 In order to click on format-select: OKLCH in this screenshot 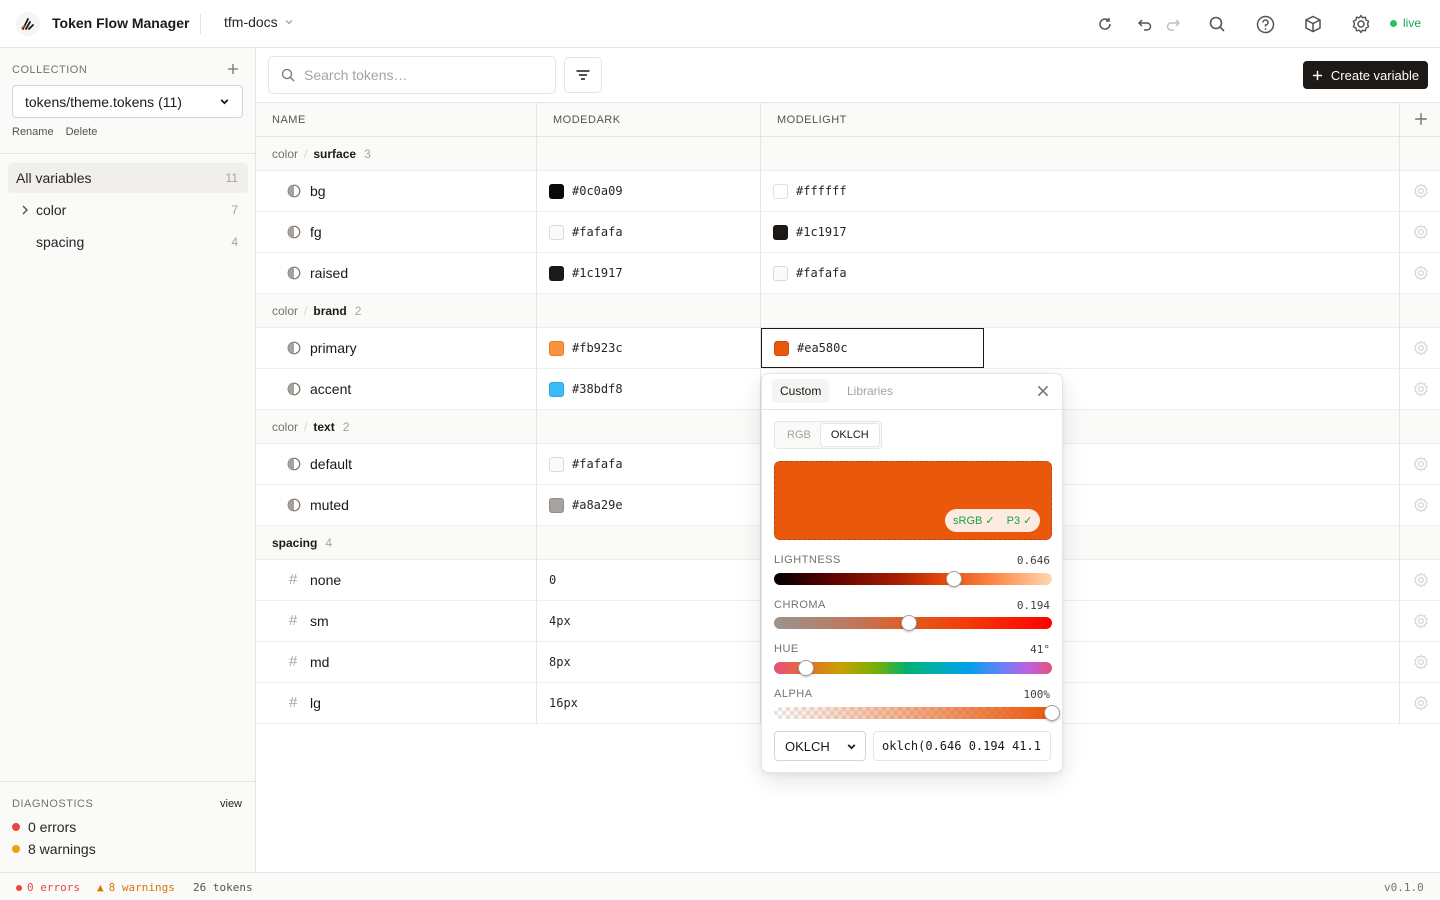, I will do `click(820, 746)`.